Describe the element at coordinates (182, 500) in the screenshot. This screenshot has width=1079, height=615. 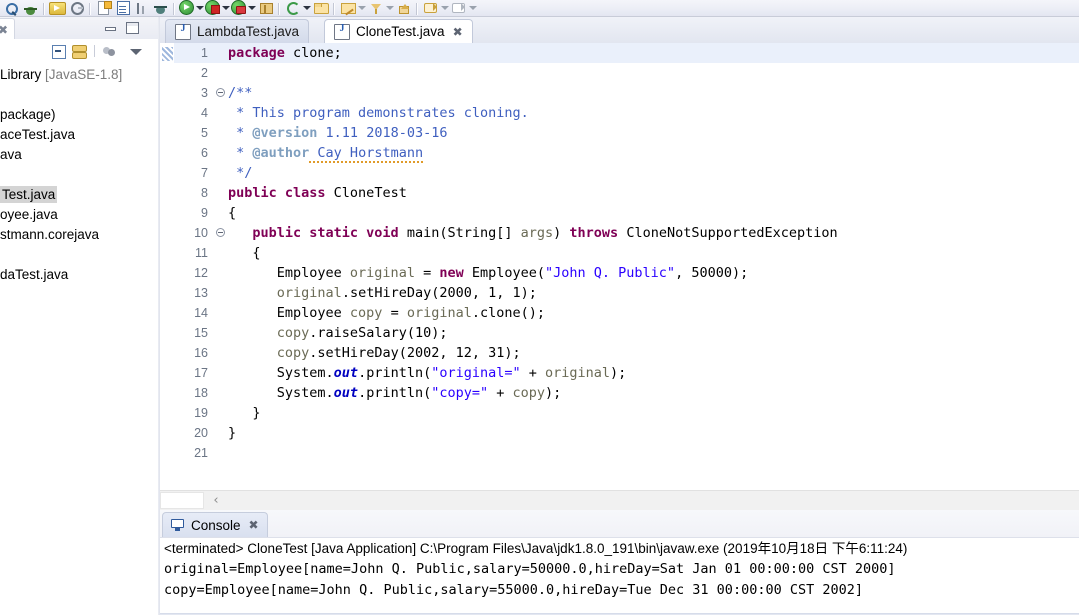
I see `scrollbar-thumb` at that location.